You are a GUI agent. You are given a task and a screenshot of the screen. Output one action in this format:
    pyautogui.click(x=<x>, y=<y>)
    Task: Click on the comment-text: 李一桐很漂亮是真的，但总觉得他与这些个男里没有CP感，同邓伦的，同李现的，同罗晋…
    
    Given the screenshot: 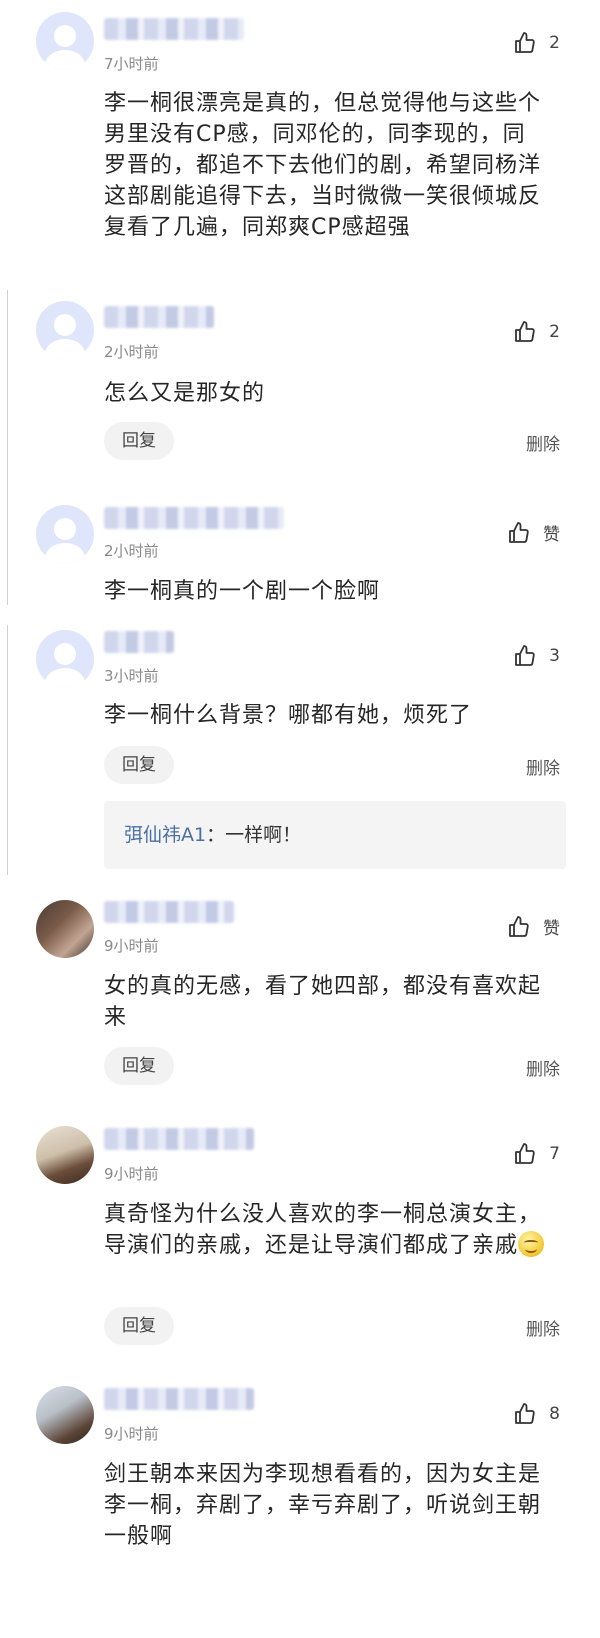 What is the action you would take?
    pyautogui.click(x=323, y=165)
    